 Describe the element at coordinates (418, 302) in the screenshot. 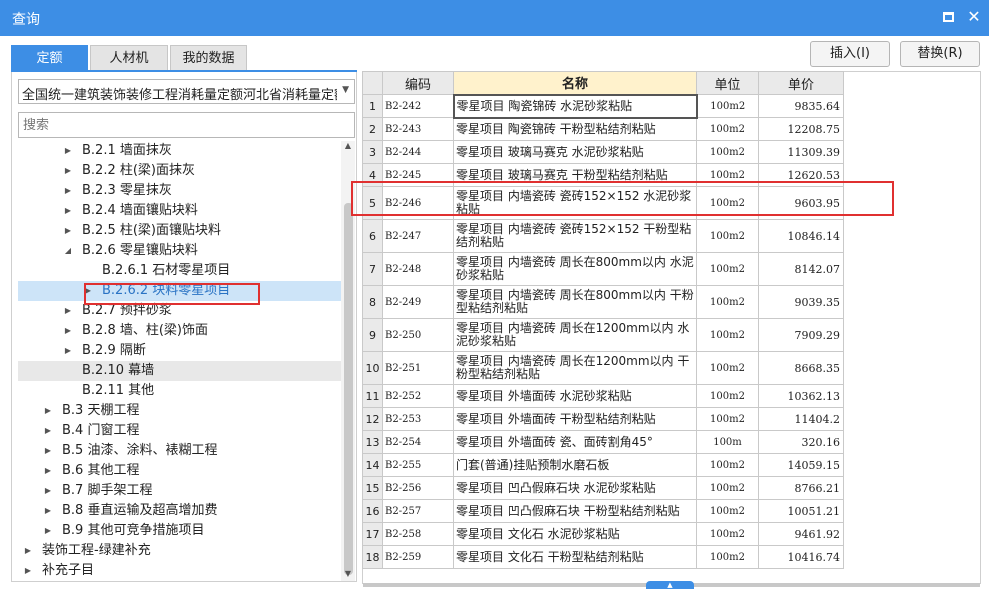

I see `code-cell: B2-249` at that location.